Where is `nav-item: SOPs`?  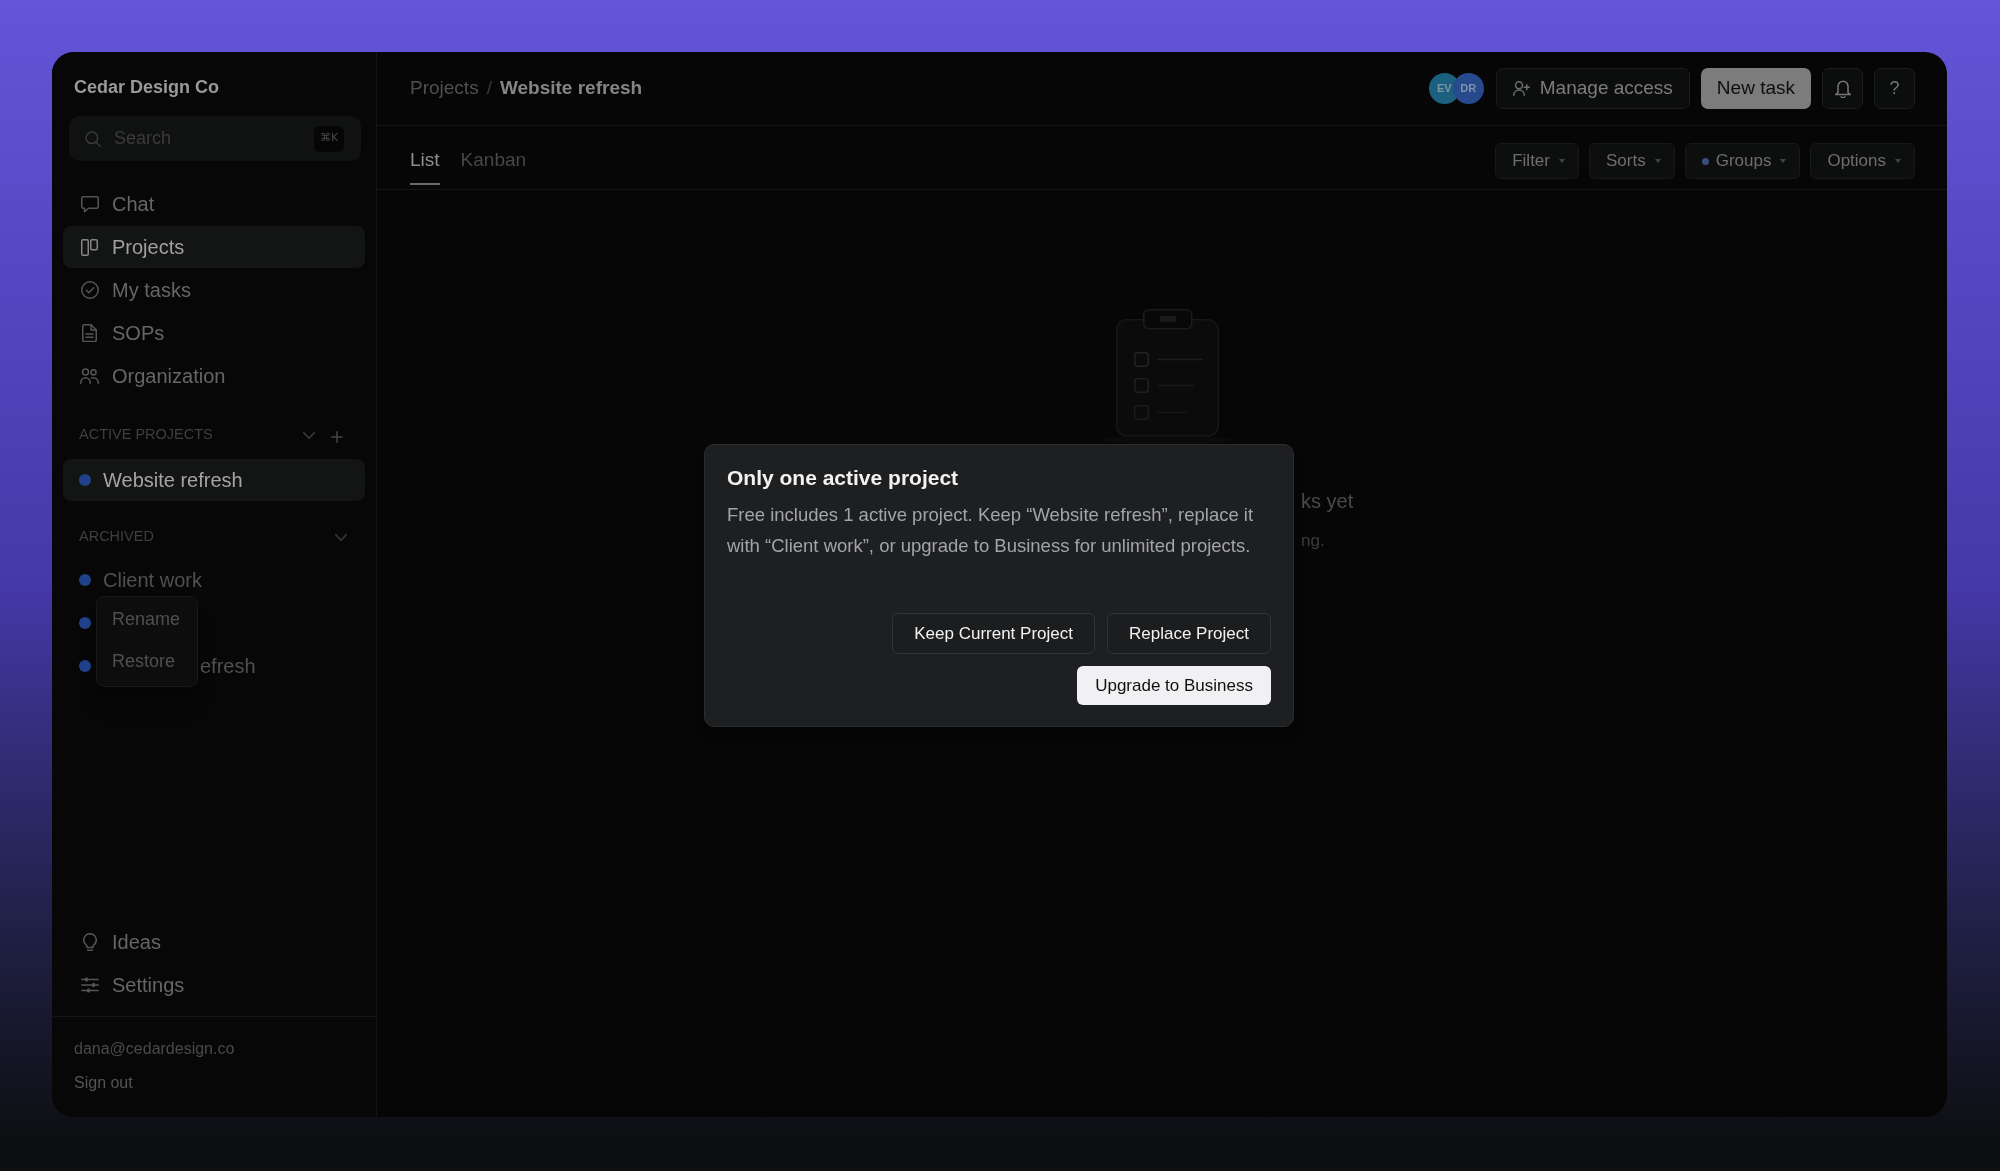
nav-item: SOPs is located at coordinates (214, 333).